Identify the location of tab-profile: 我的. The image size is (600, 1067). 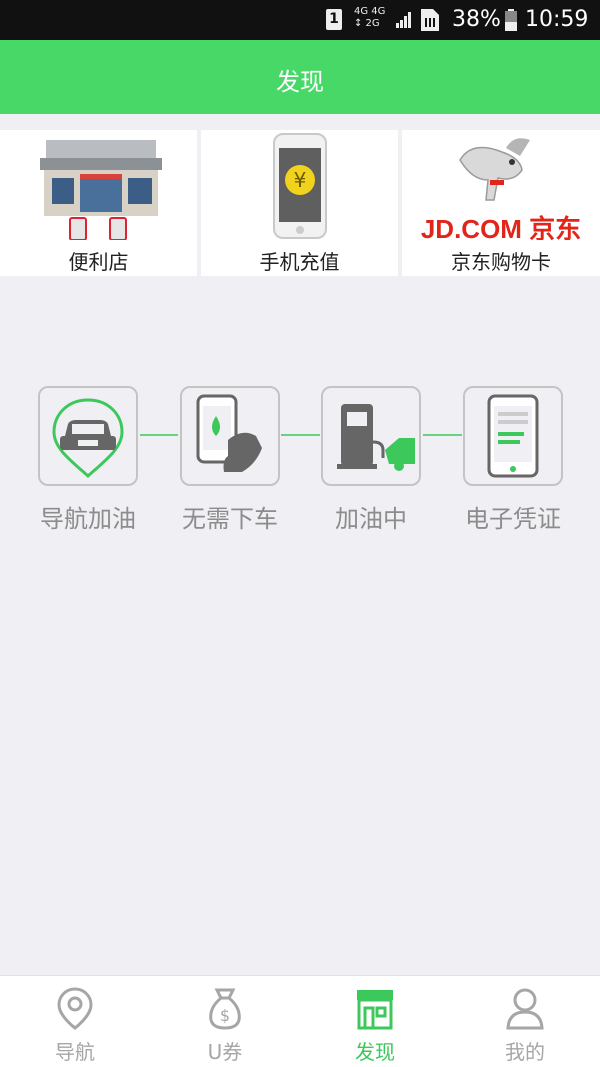
(525, 1021).